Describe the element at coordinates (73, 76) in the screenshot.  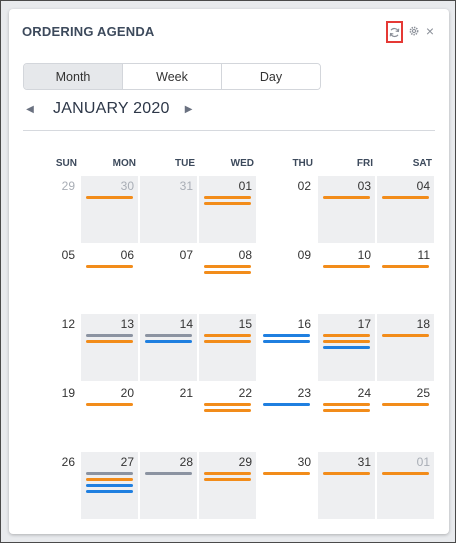
I see `view-month-button: Month` at that location.